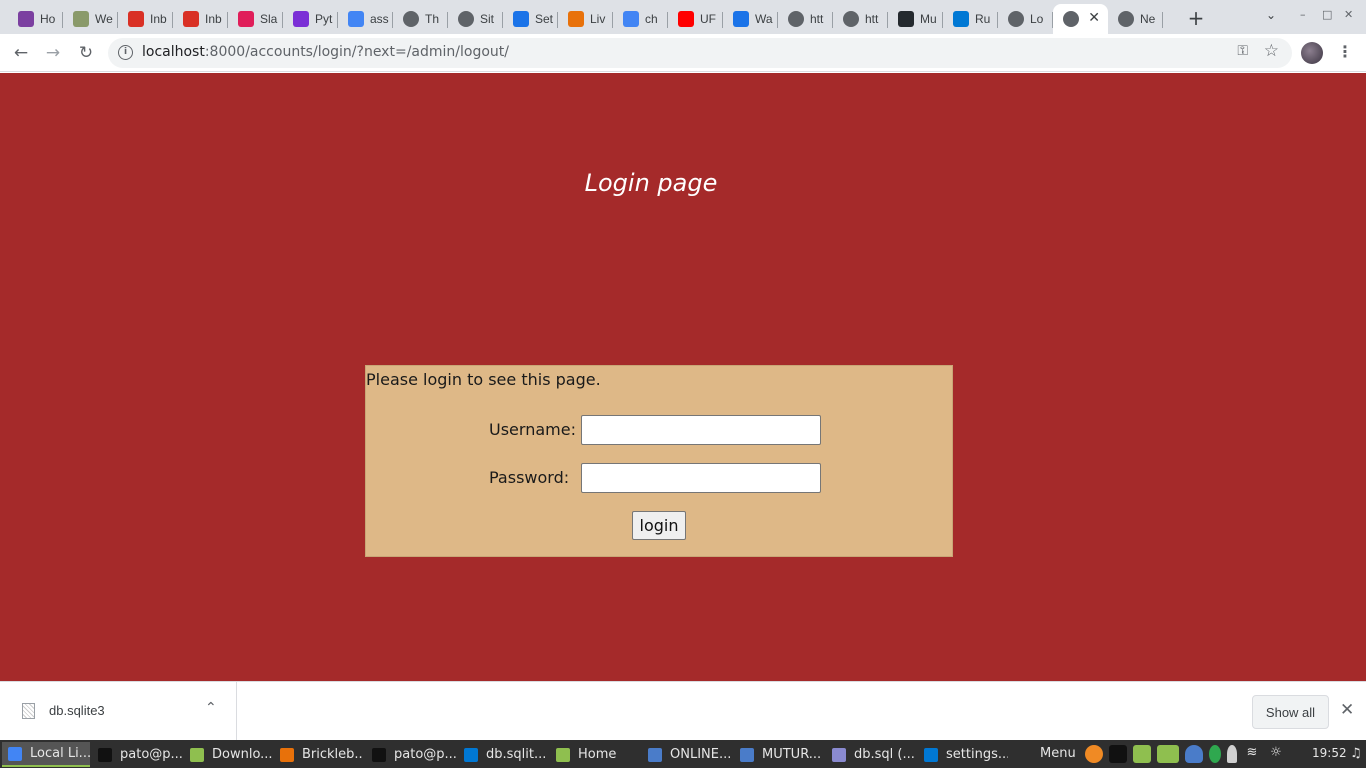 The image size is (1366, 768). I want to click on tab-10: Liv, so click(585, 19).